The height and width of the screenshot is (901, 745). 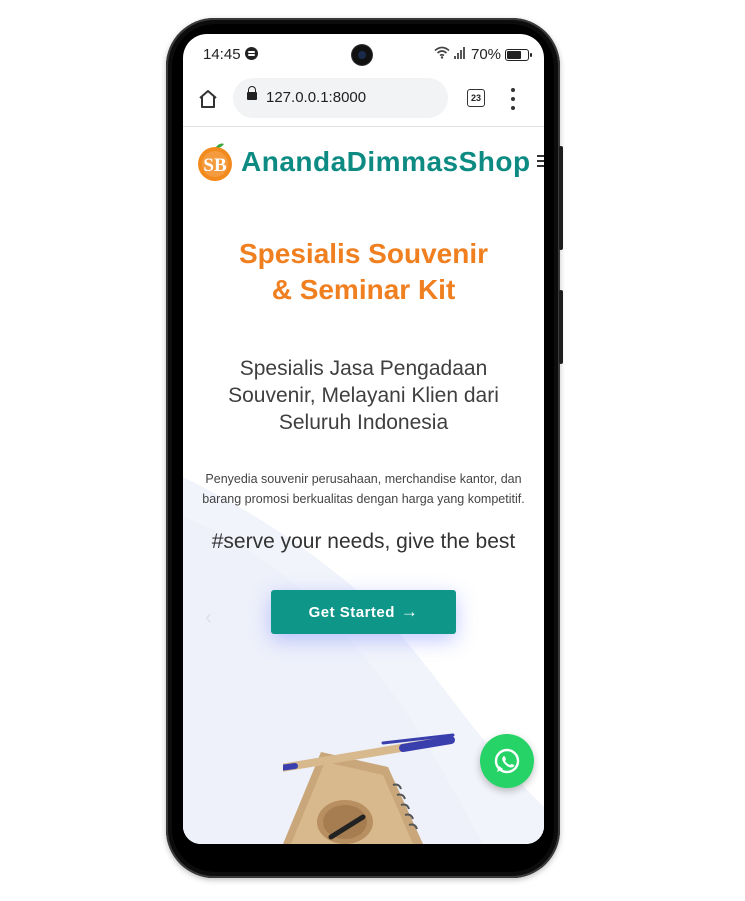 I want to click on logo-icon: SB, so click(x=215, y=162).